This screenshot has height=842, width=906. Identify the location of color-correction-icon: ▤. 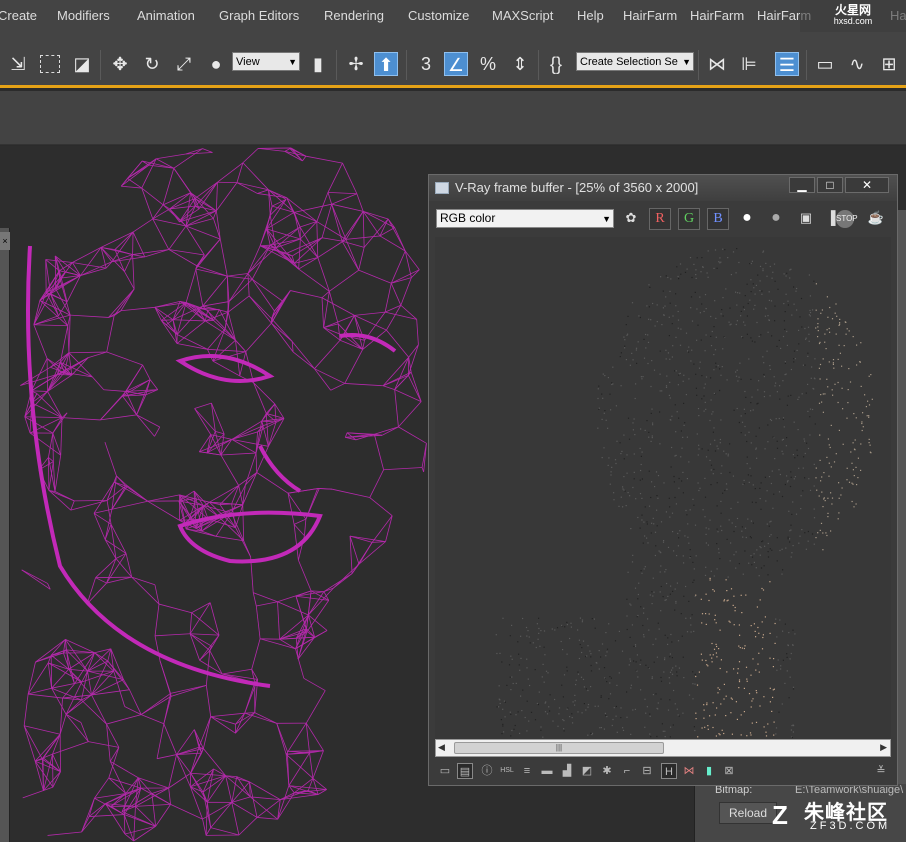
(465, 771).